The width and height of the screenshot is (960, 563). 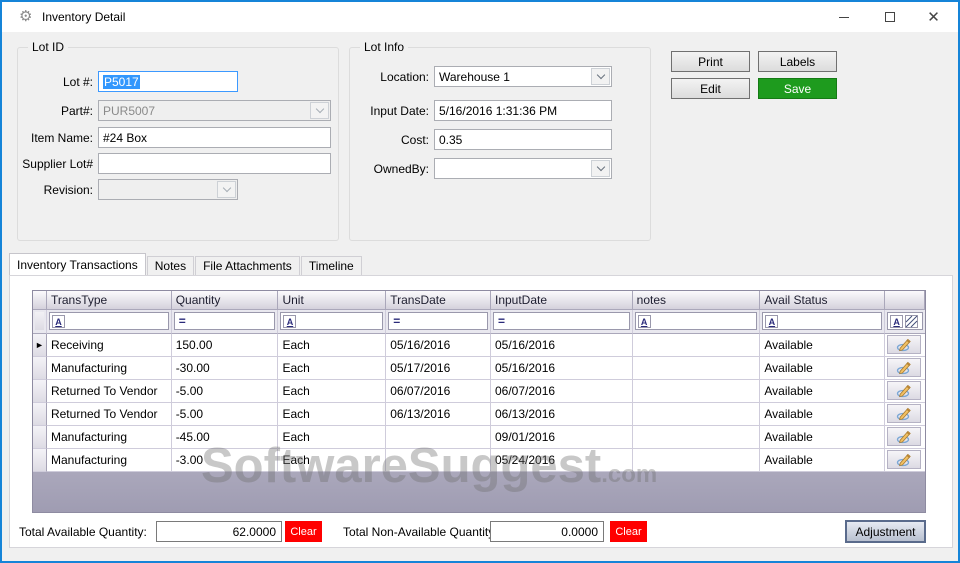 I want to click on total-available-input, so click(x=219, y=531).